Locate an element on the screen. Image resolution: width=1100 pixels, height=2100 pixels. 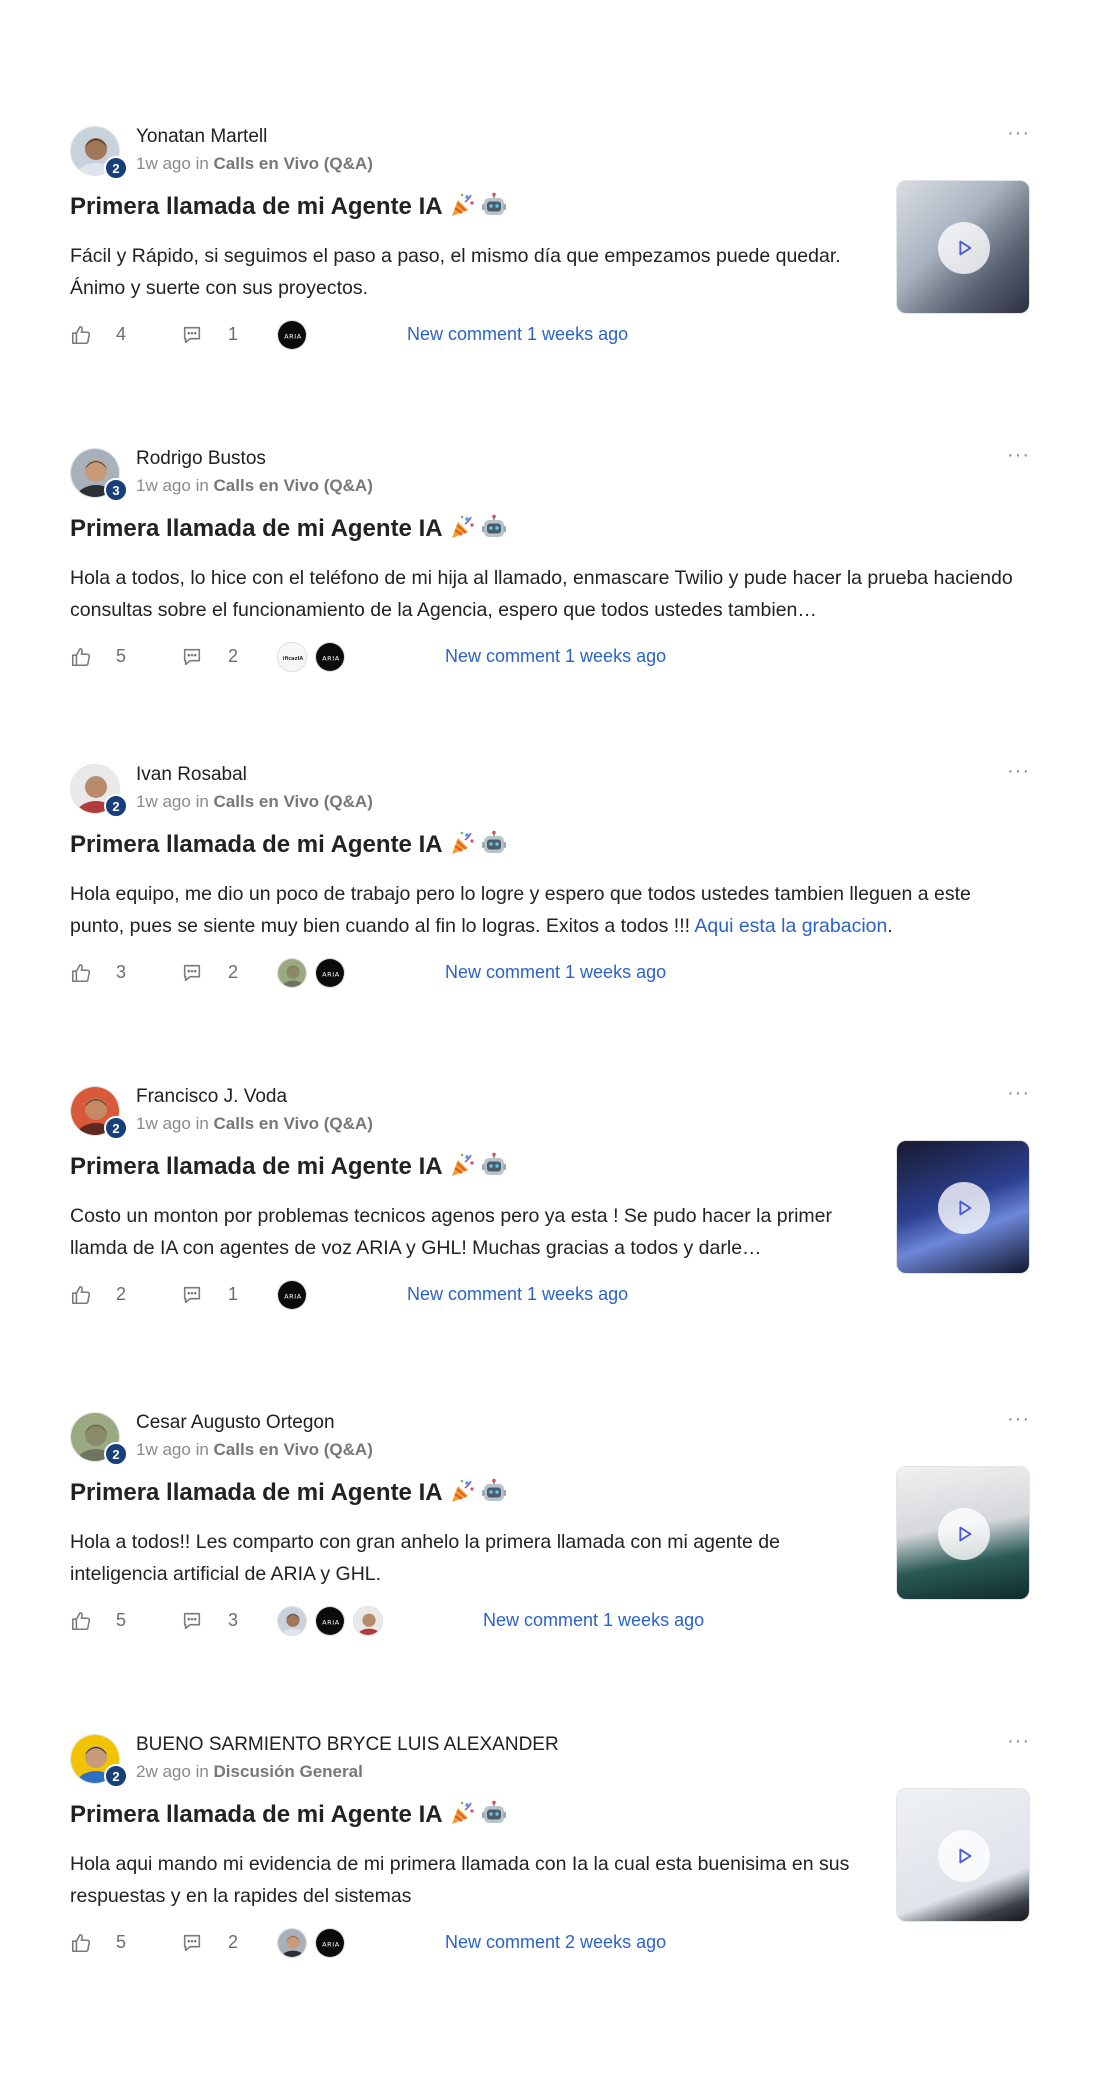
aria-logo-text: ARIA is located at coordinates (331, 975).